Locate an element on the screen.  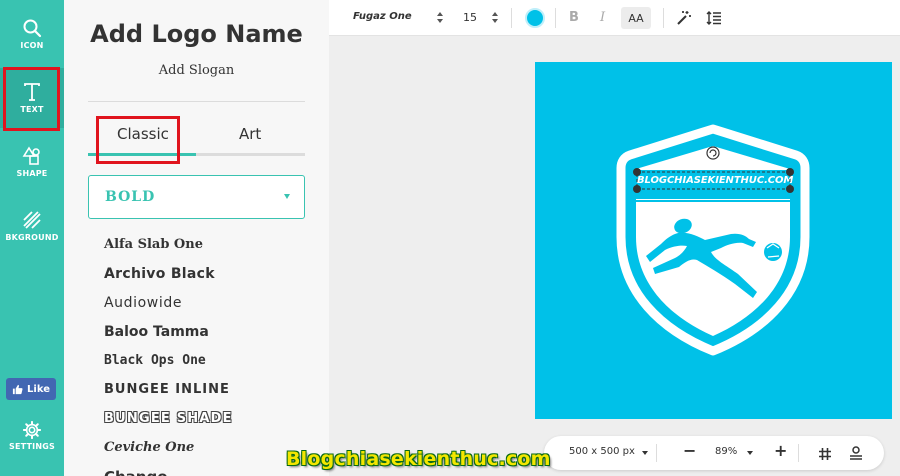
font-size-input: 15 is located at coordinates (470, 17).